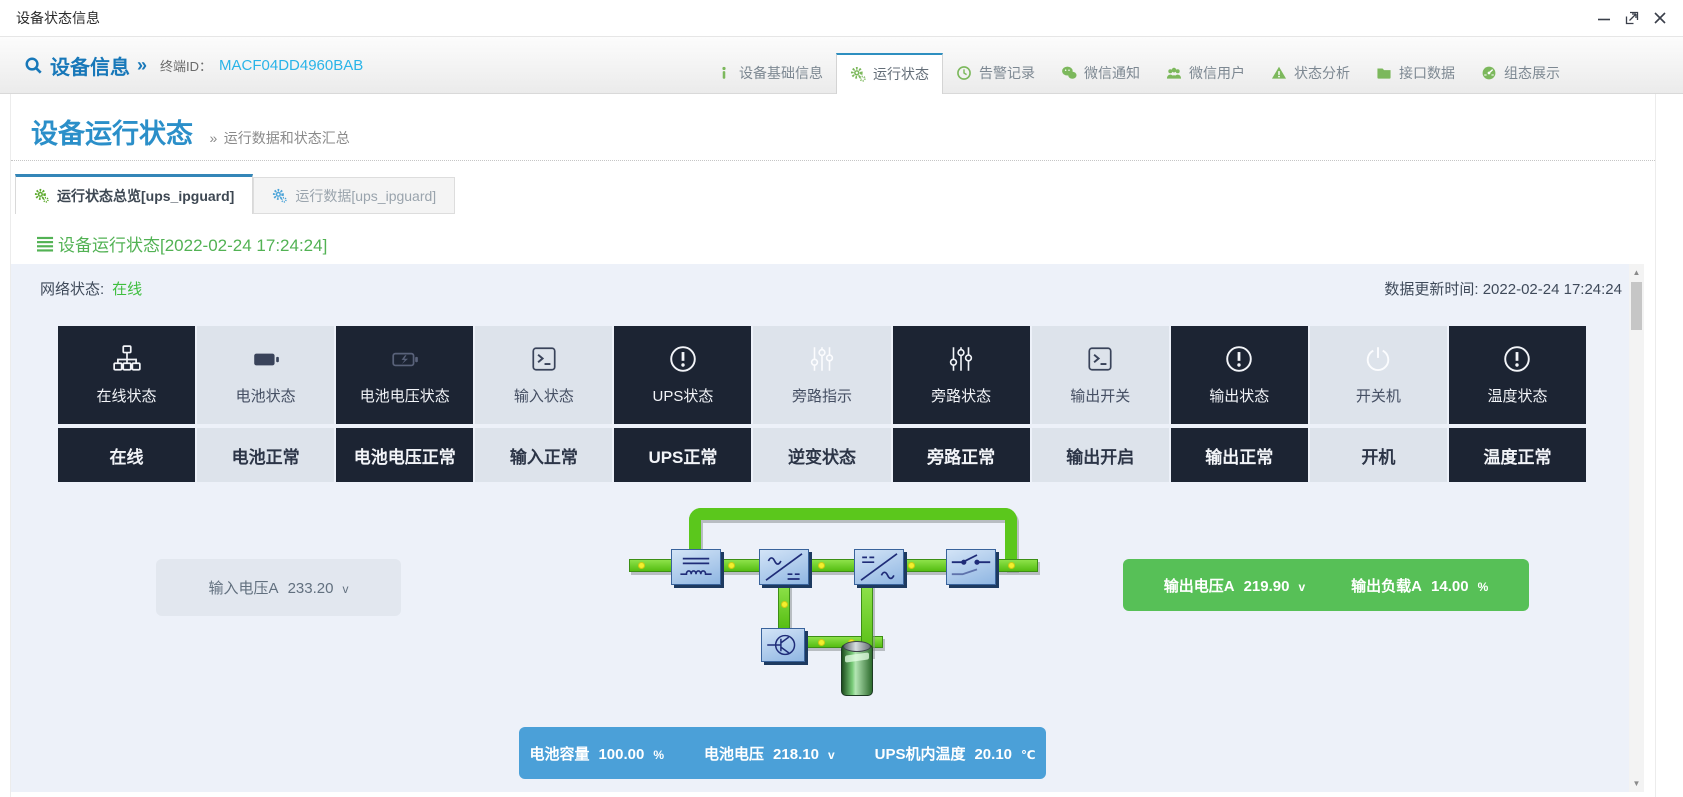 The image size is (1683, 797). What do you see at coordinates (72, 289) in the screenshot?
I see `network-status-label: 网络状态:` at bounding box center [72, 289].